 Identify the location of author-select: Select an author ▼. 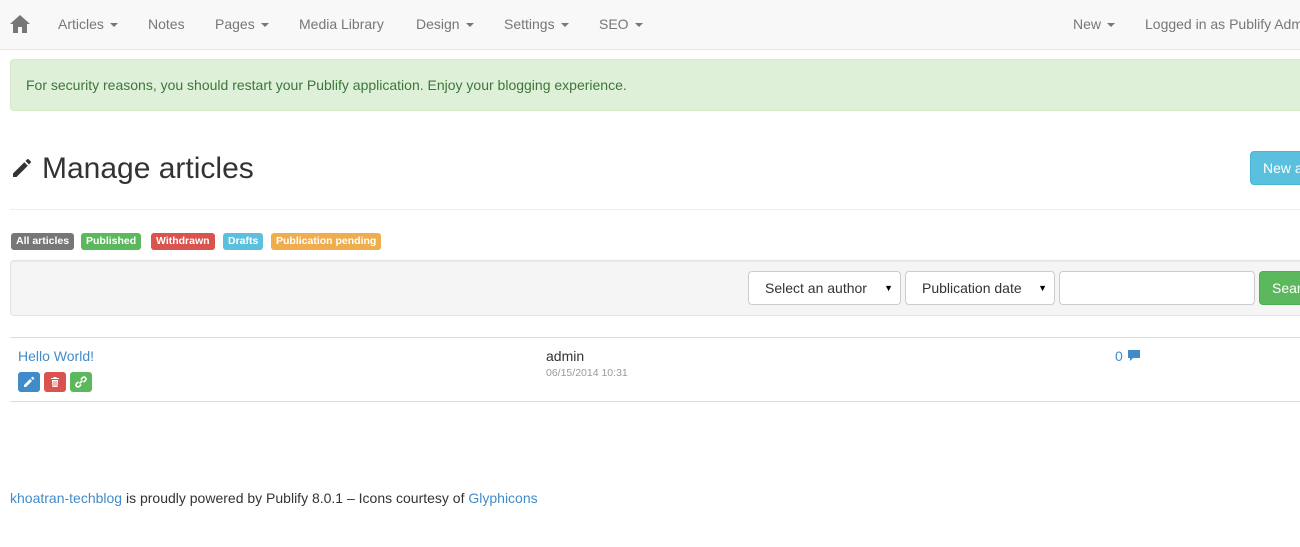
(824, 288).